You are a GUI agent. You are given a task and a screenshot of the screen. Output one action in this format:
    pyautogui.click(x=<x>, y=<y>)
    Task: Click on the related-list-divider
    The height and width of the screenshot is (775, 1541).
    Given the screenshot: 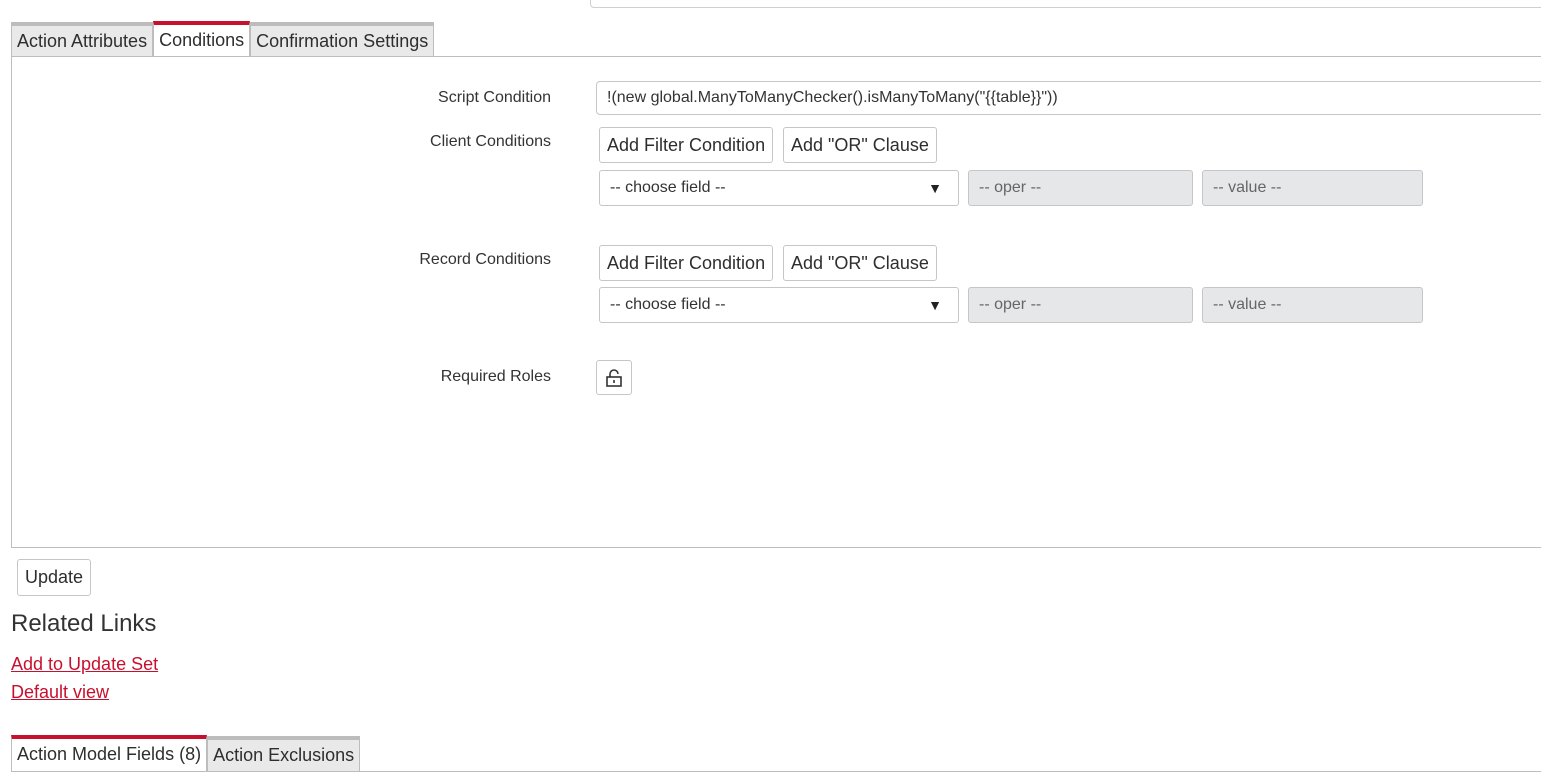 What is the action you would take?
    pyautogui.click(x=776, y=771)
    